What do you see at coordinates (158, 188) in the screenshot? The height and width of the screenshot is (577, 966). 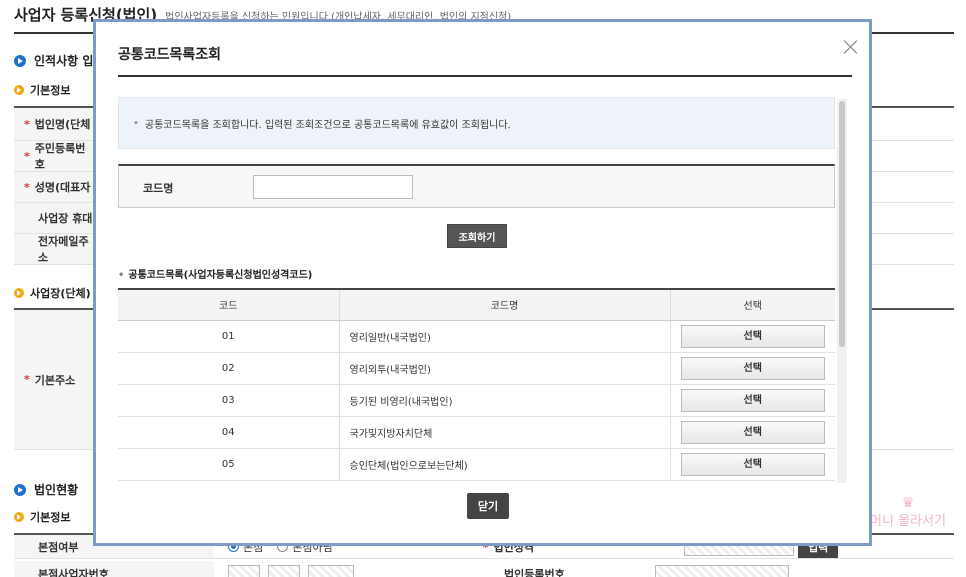 I see `search-label: 코드명` at bounding box center [158, 188].